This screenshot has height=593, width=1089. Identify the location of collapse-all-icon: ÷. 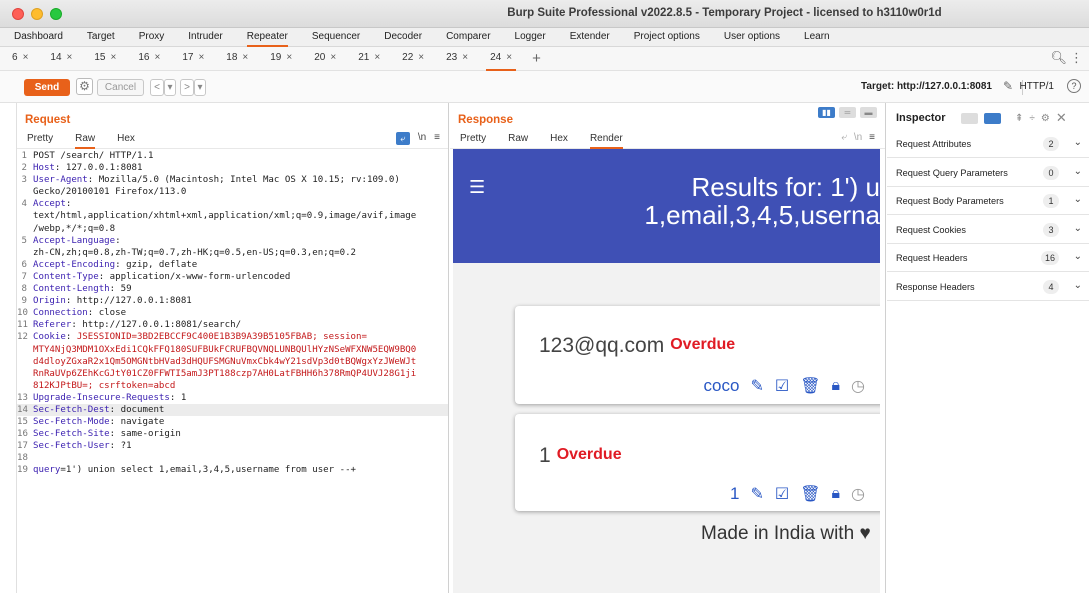
(1032, 118).